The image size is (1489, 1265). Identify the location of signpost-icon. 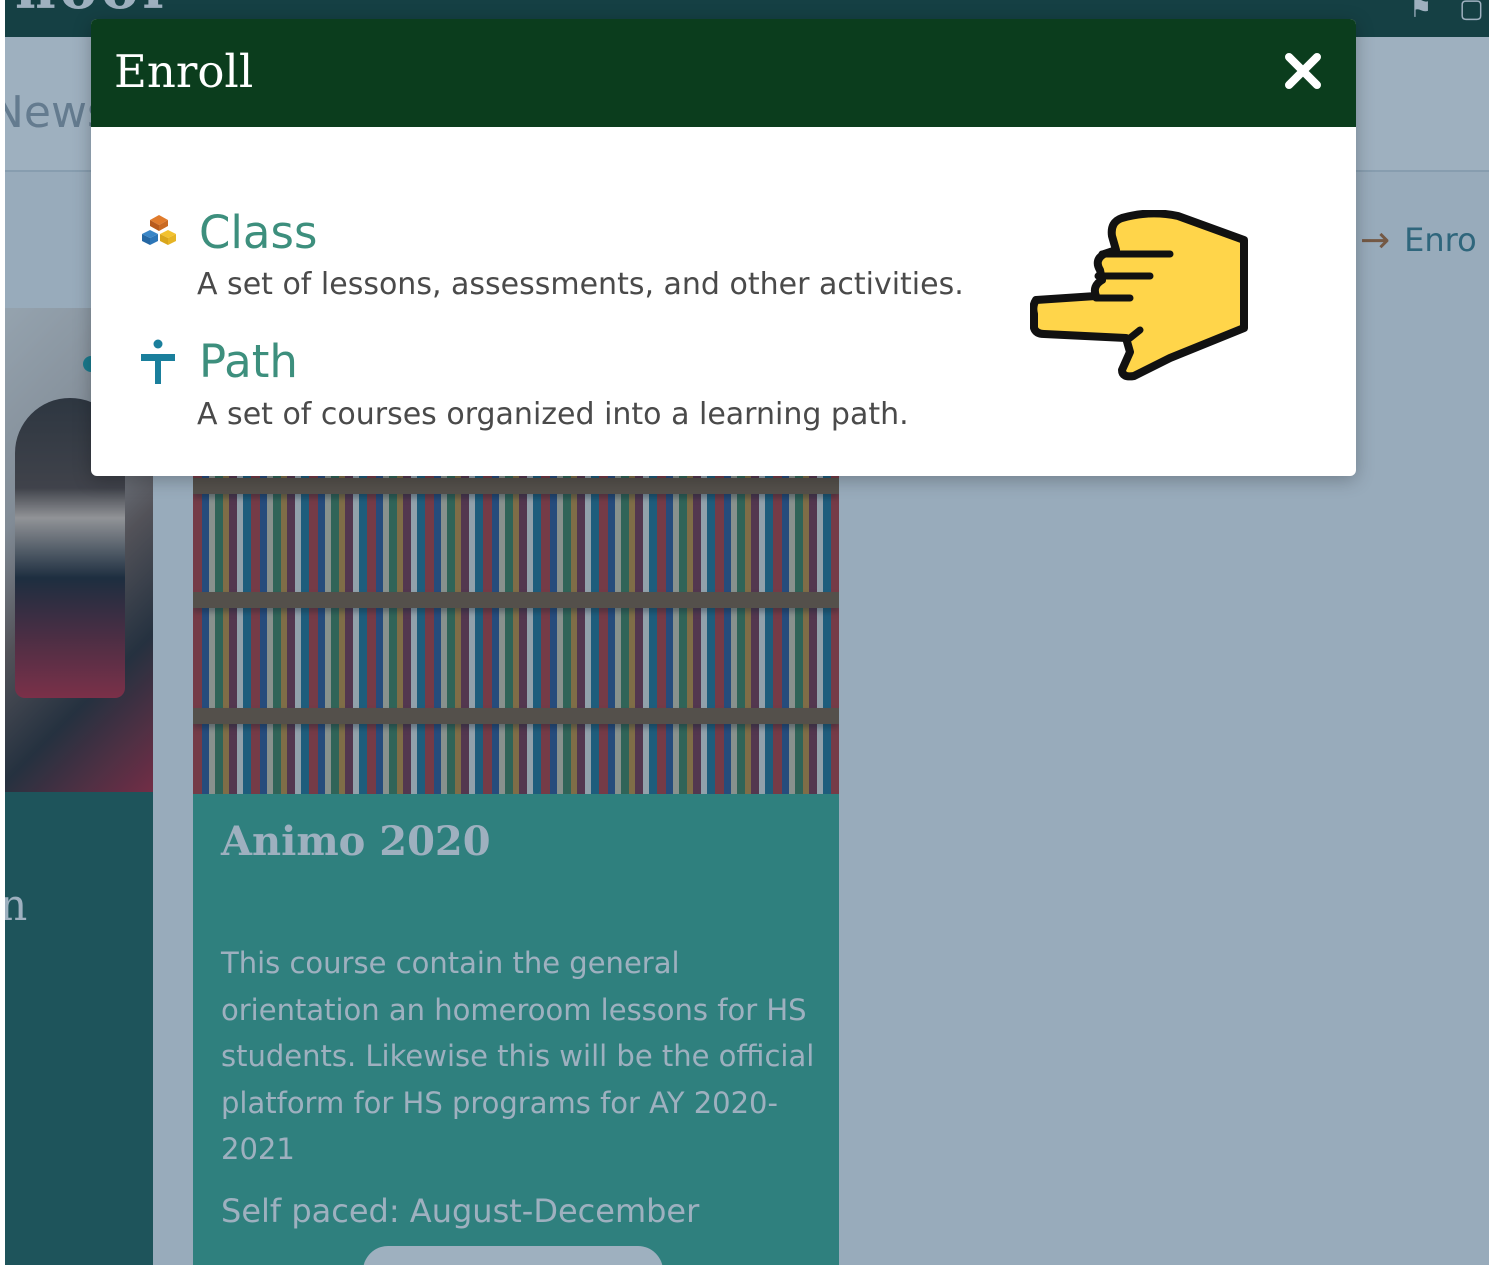
(158, 361).